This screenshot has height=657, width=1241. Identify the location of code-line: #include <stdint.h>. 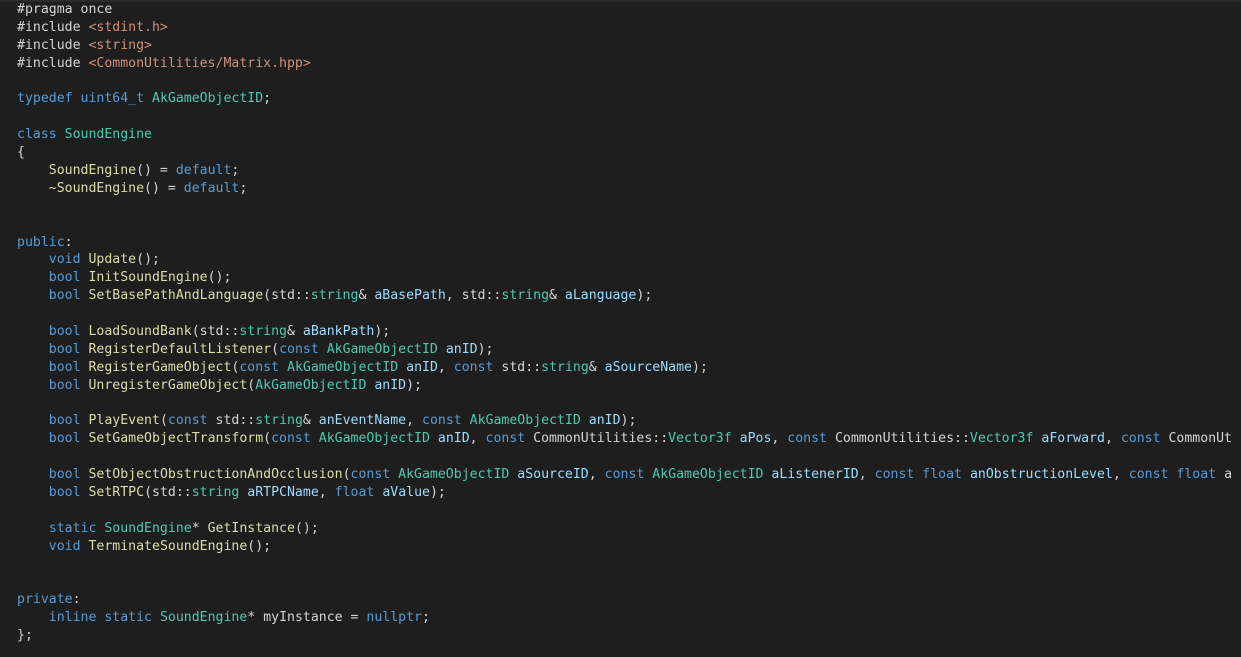
(624, 28).